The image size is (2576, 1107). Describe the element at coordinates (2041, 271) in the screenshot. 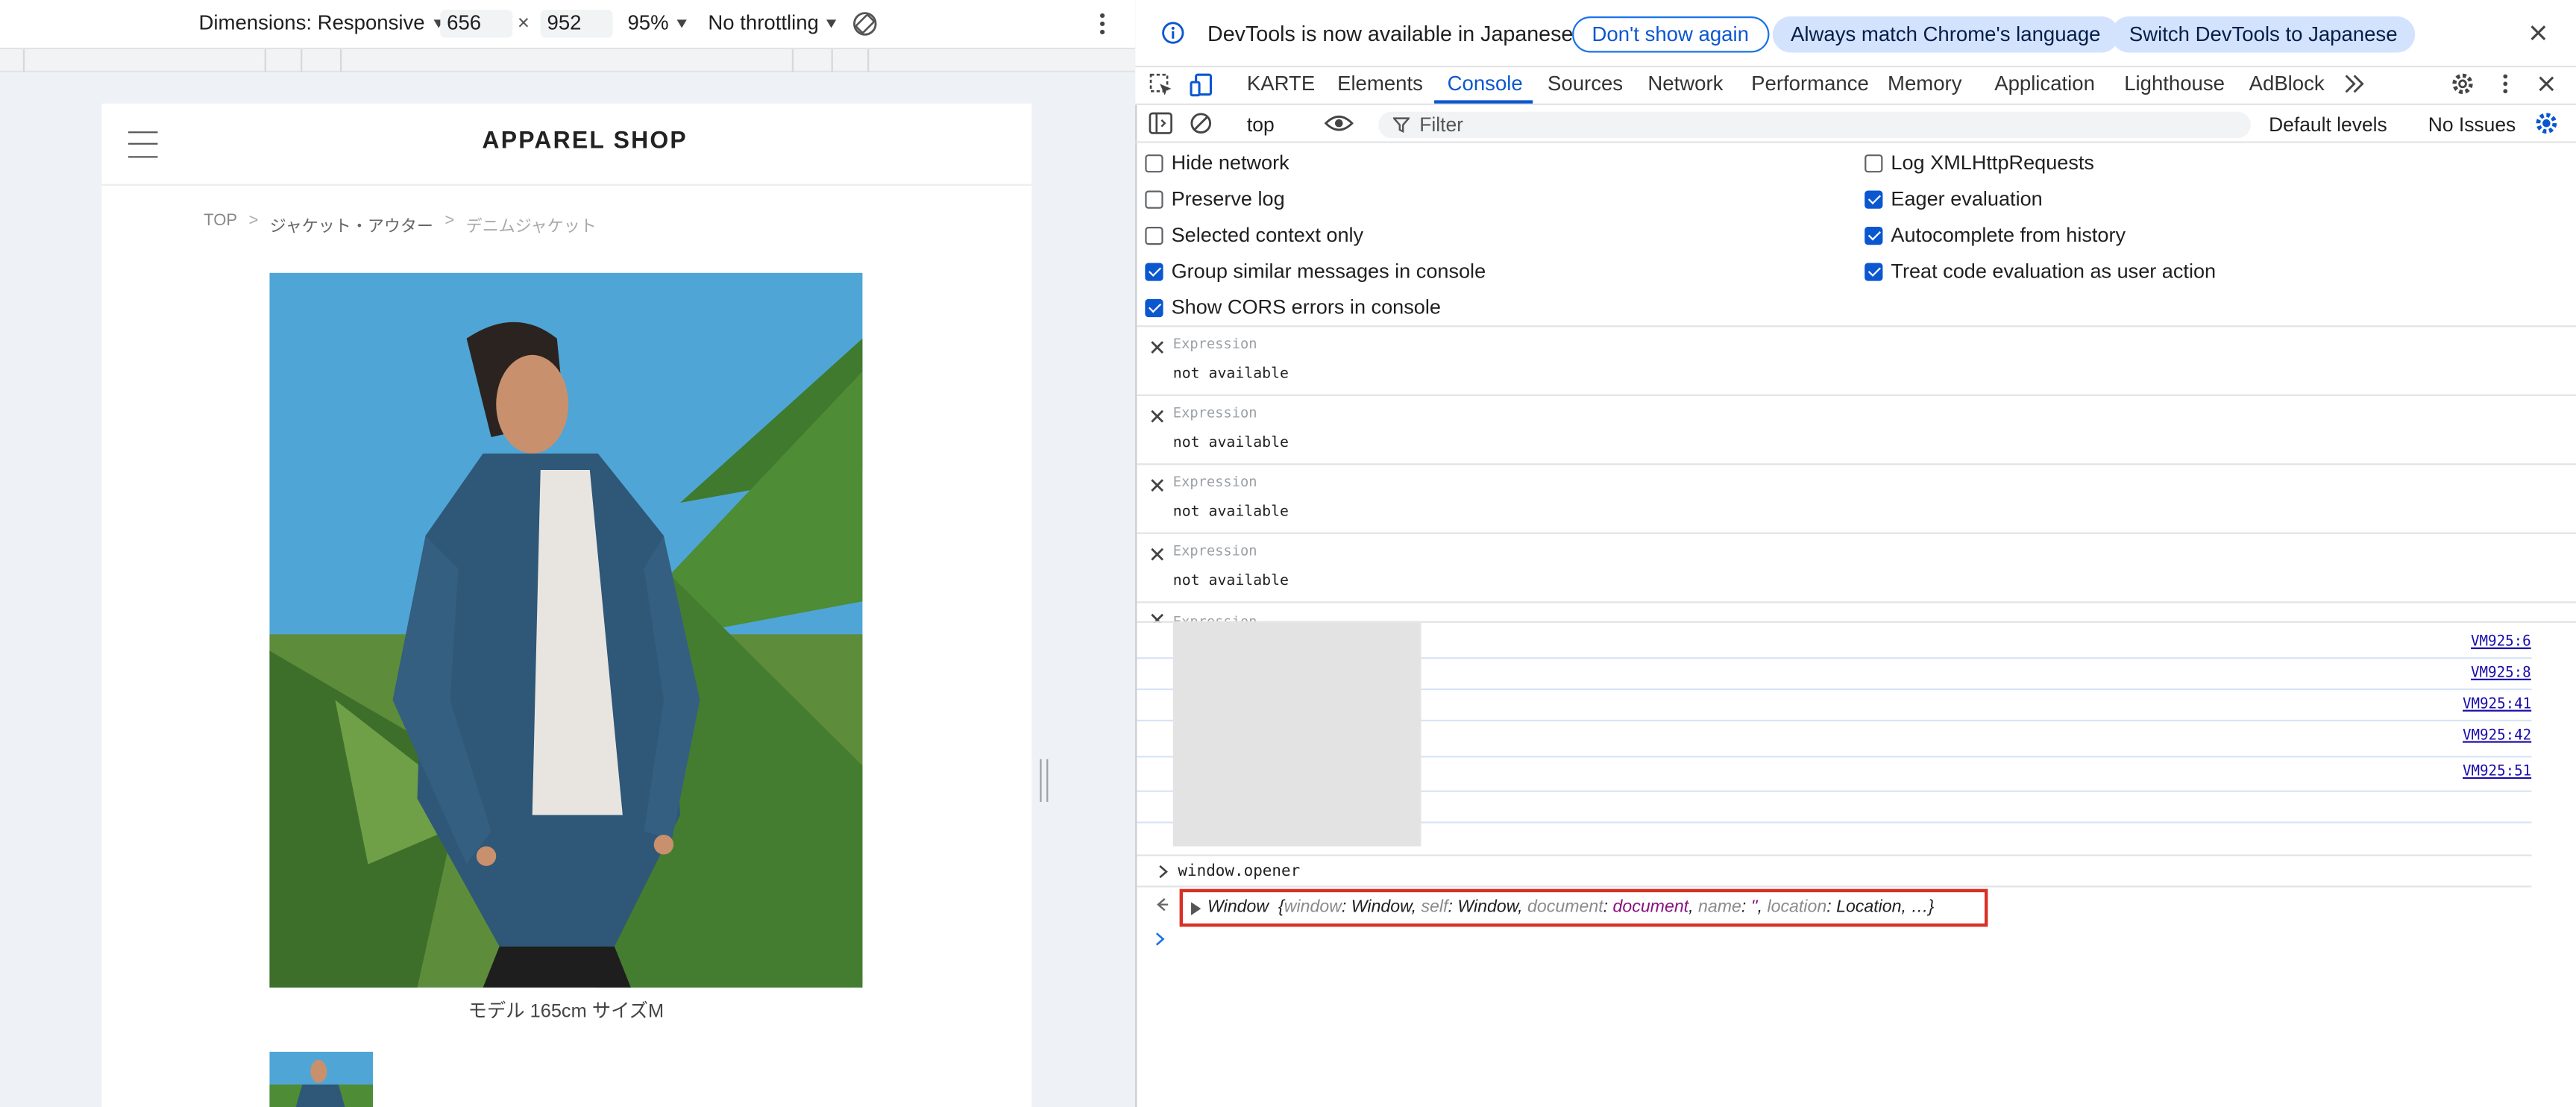

I see `setting-treat-as-user-action: Treat code evaluation as user action` at that location.